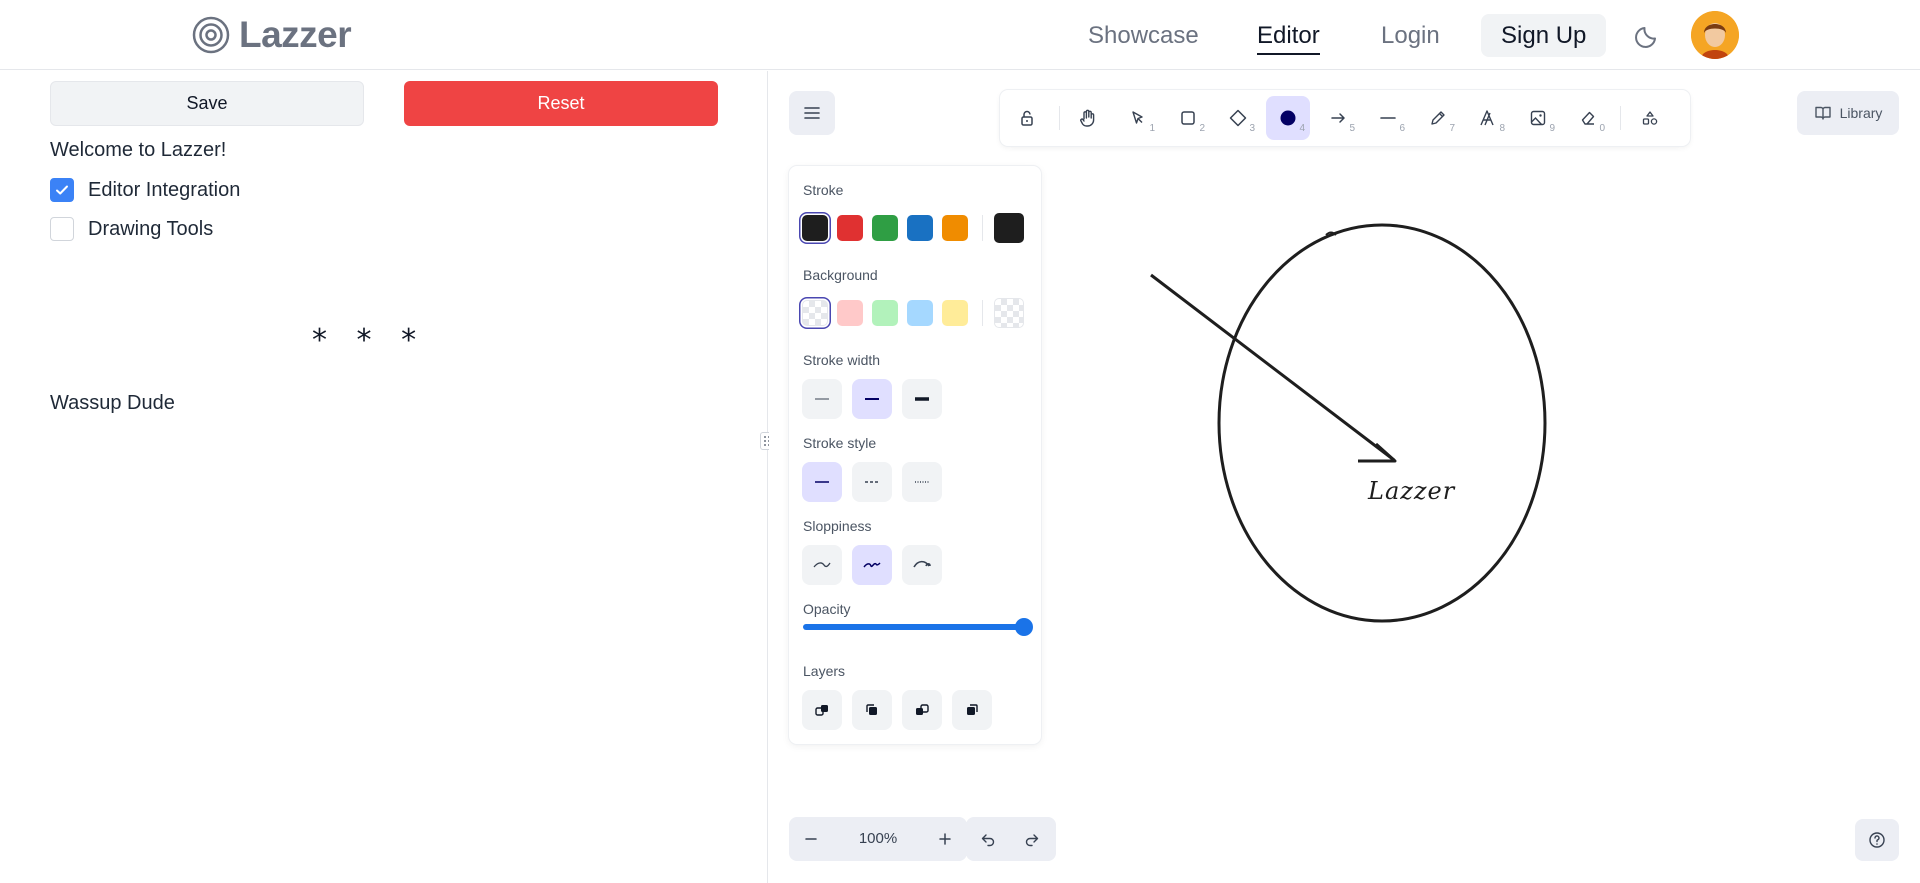 Image resolution: width=1920 pixels, height=883 pixels. Describe the element at coordinates (822, 399) in the screenshot. I see `stroke-width-thin` at that location.